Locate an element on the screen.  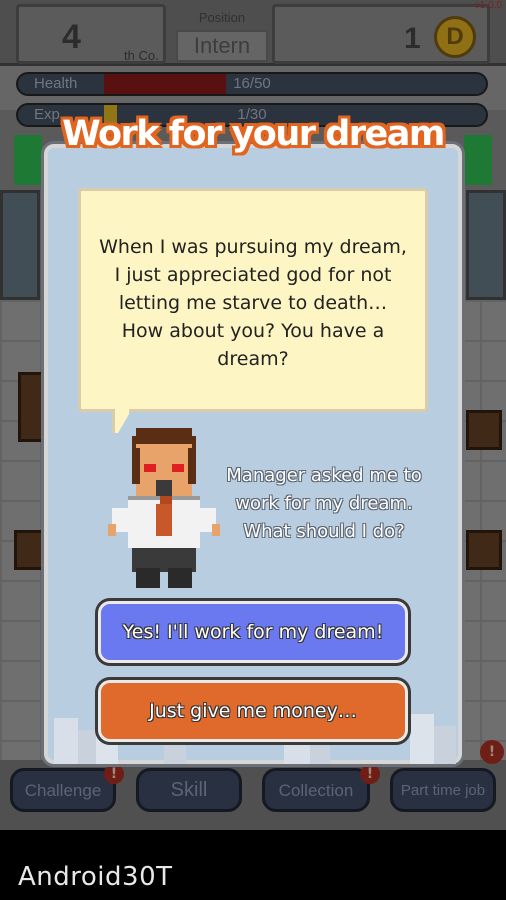
work-for-dream-button: Yes! I'll work for my dream! is located at coordinates (253, 632).